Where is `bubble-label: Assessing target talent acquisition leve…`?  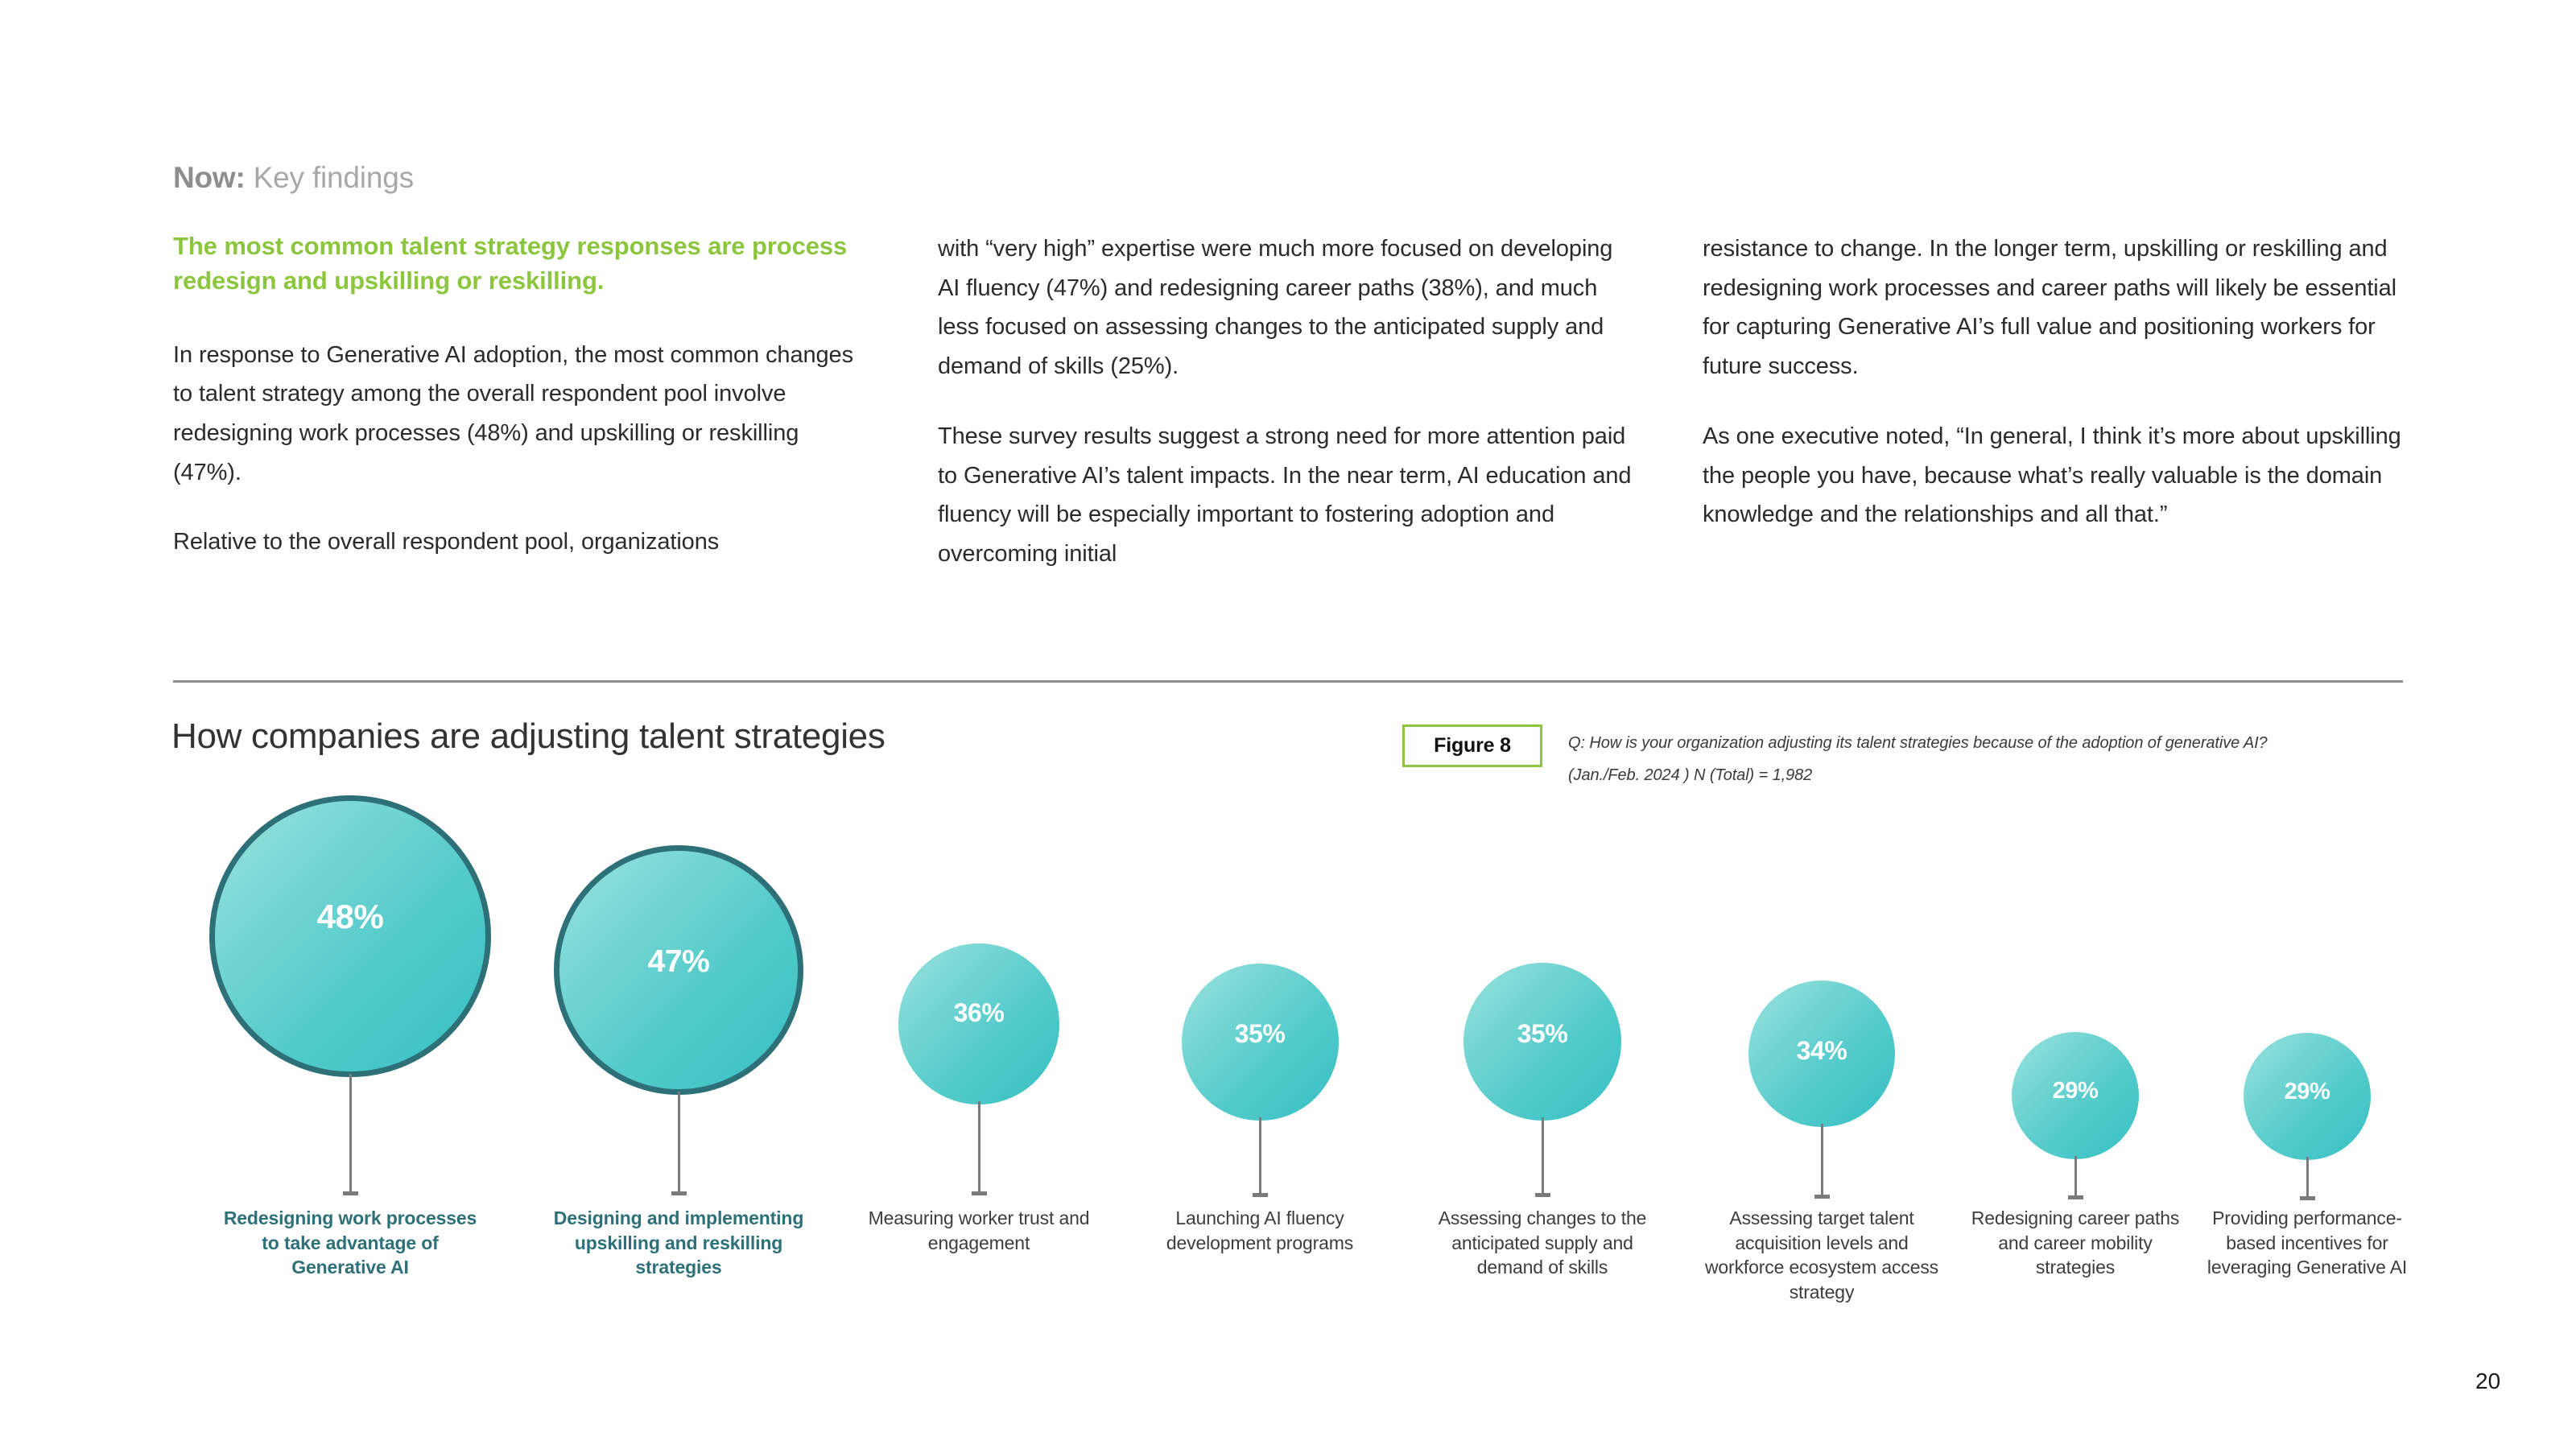
bubble-label: Assessing target talent acquisition leve… is located at coordinates (1821, 1255).